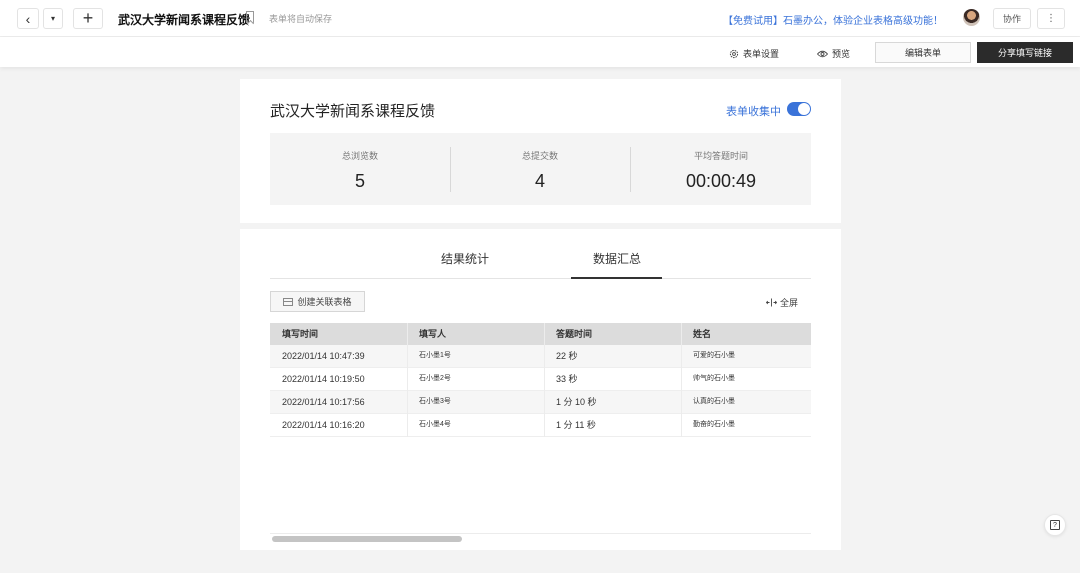  I want to click on fullscreen-label: 全屏, so click(789, 303).